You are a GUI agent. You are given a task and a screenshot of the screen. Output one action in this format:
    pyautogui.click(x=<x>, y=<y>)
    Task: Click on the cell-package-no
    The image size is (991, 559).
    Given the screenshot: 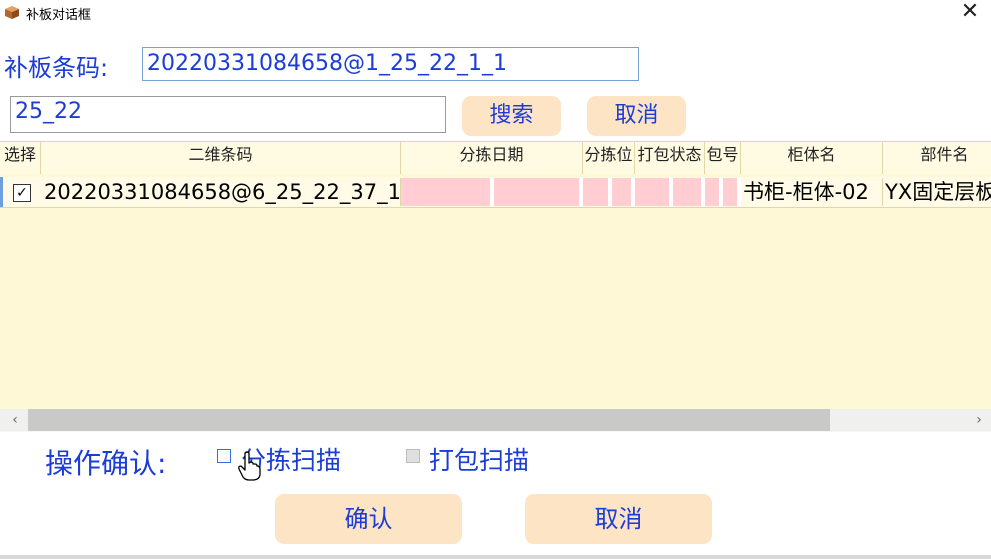 What is the action you would take?
    pyautogui.click(x=714, y=192)
    